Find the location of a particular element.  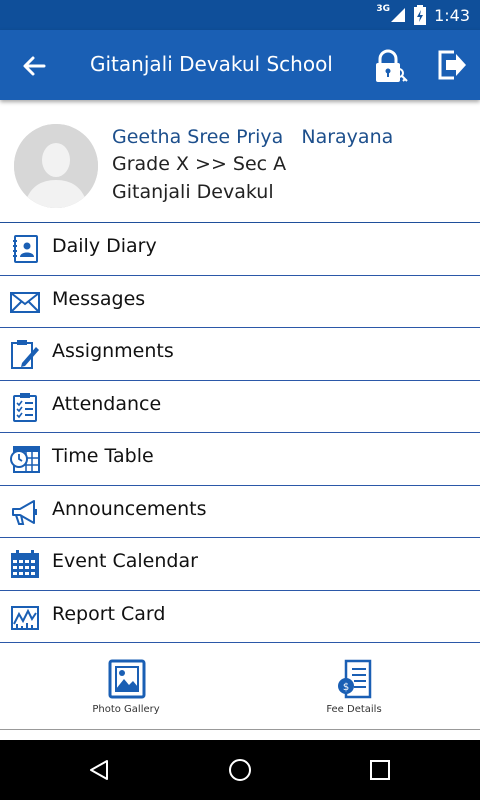

menu-item-assignments: Assignments is located at coordinates (240, 354).